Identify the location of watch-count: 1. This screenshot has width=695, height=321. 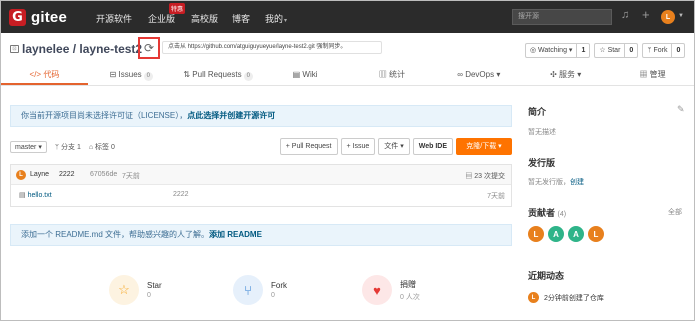
(582, 50).